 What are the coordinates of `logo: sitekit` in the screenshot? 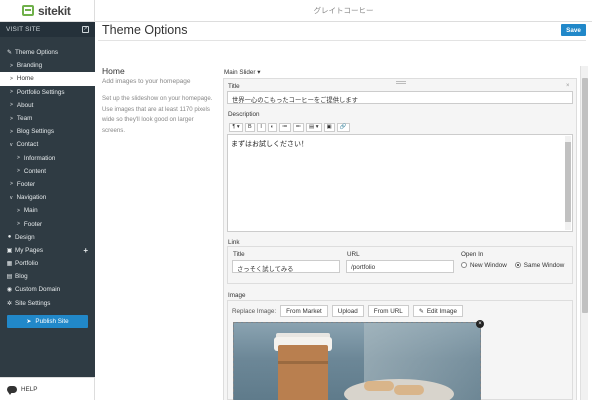 It's located at (47, 11).